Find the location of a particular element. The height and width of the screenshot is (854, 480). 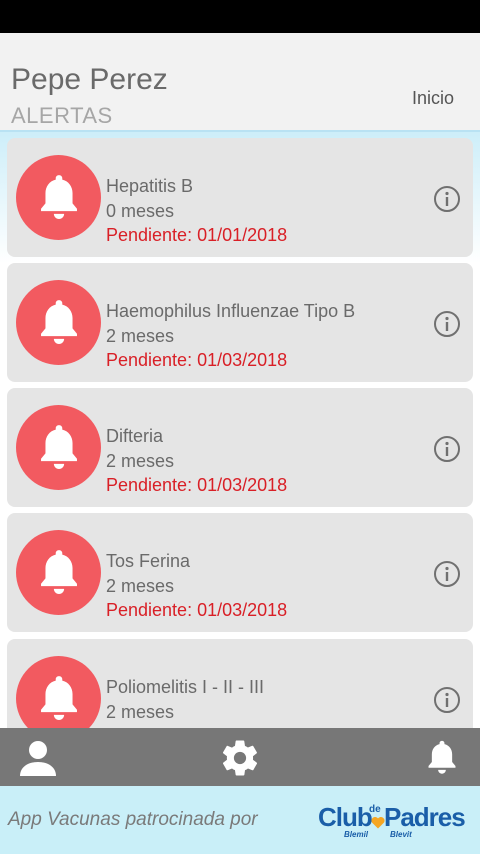

alert-card: Difteria 2 meses Pendiente: 01/03/2018 is located at coordinates (240, 447).